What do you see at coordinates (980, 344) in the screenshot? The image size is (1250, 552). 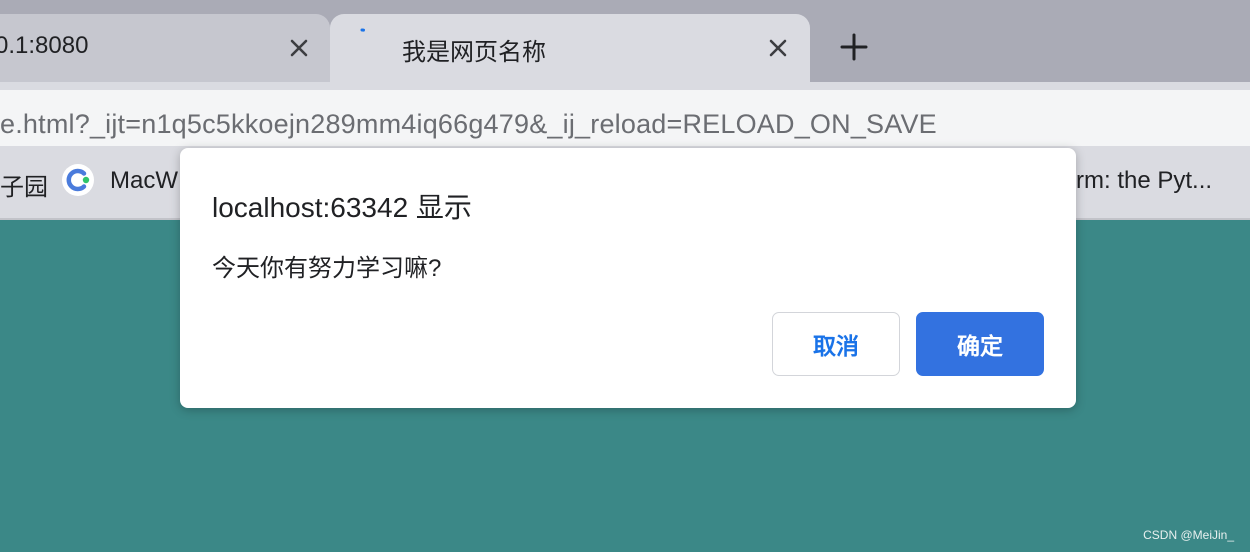 I see `ok-button: 确定` at bounding box center [980, 344].